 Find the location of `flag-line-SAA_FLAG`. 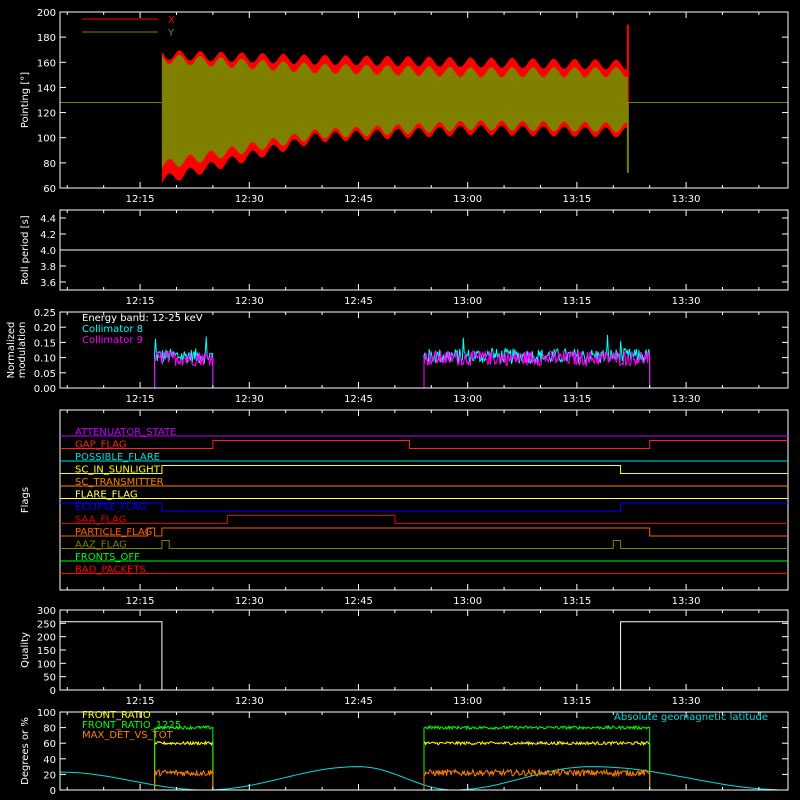

flag-line-SAA_FLAG is located at coordinates (424, 519).